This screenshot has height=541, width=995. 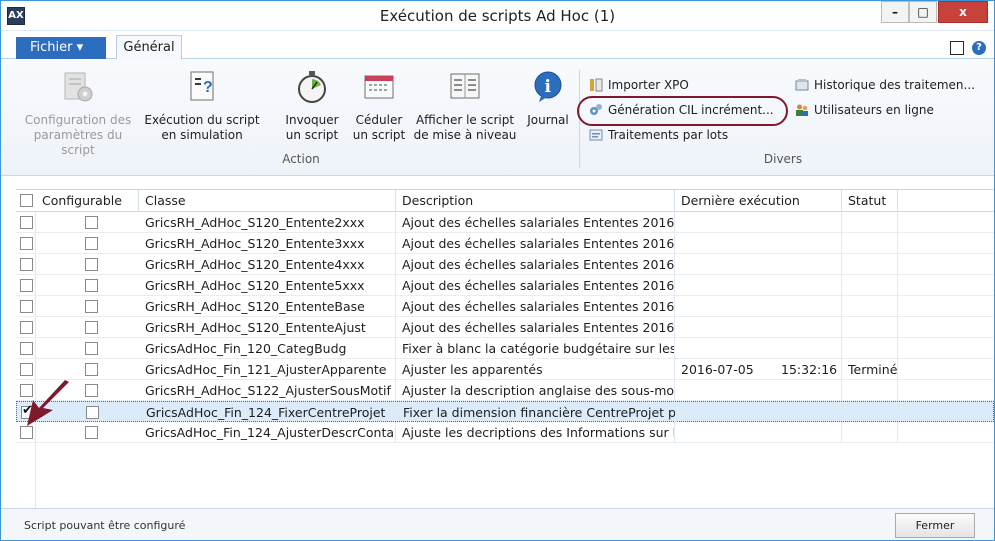 What do you see at coordinates (301, 159) in the screenshot?
I see `action-group-label: Action` at bounding box center [301, 159].